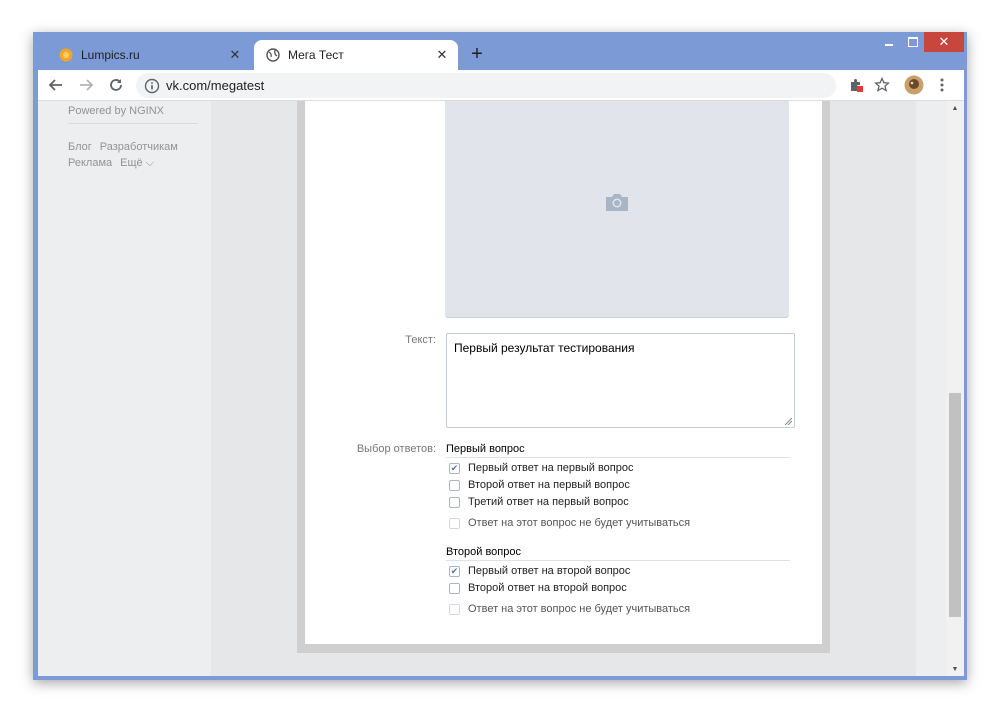 The width and height of the screenshot is (1000, 711). I want to click on camera-icon, so click(617, 202).